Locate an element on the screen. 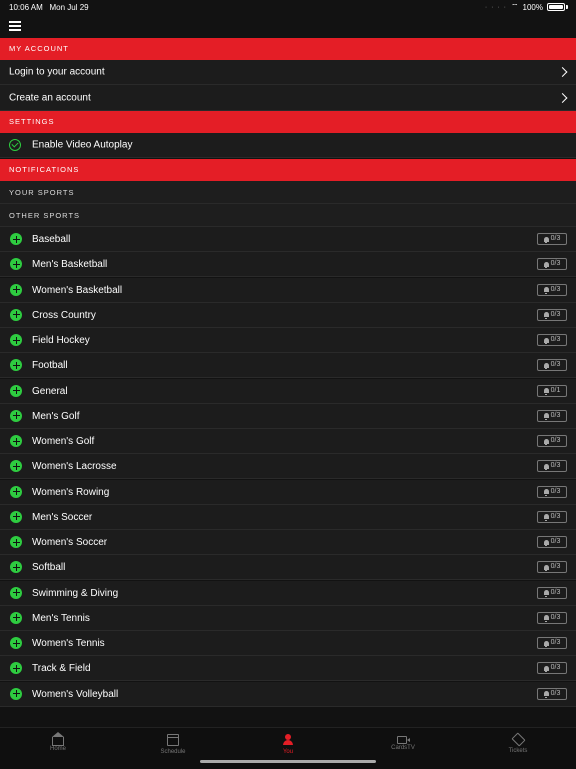 Image resolution: width=576 pixels, height=769 pixels. sport-row: Cross Country 0/3 is located at coordinates (288, 315).